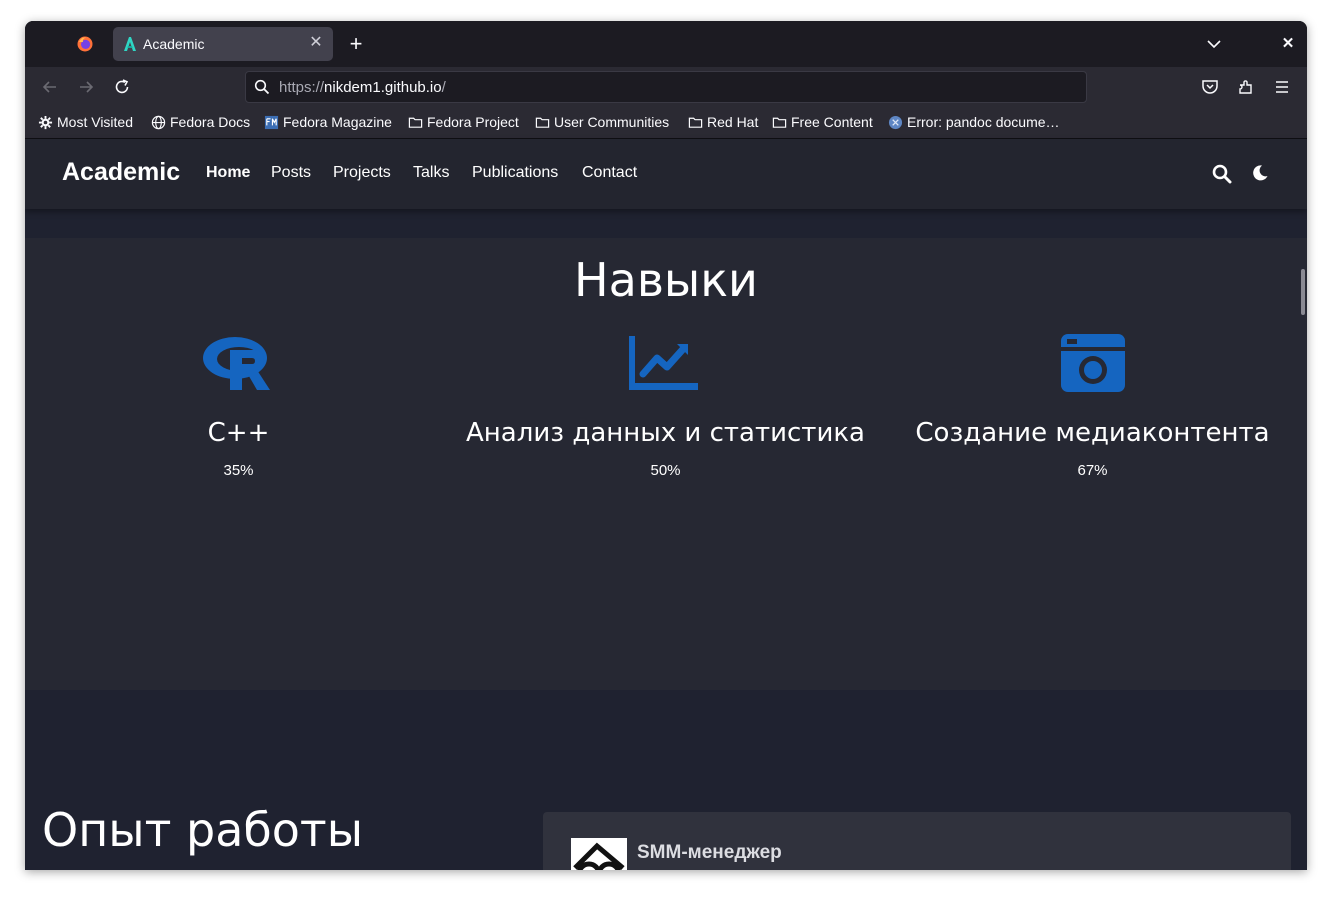 The height and width of the screenshot is (898, 1332). What do you see at coordinates (599, 854) in the screenshot?
I see `company-logo` at bounding box center [599, 854].